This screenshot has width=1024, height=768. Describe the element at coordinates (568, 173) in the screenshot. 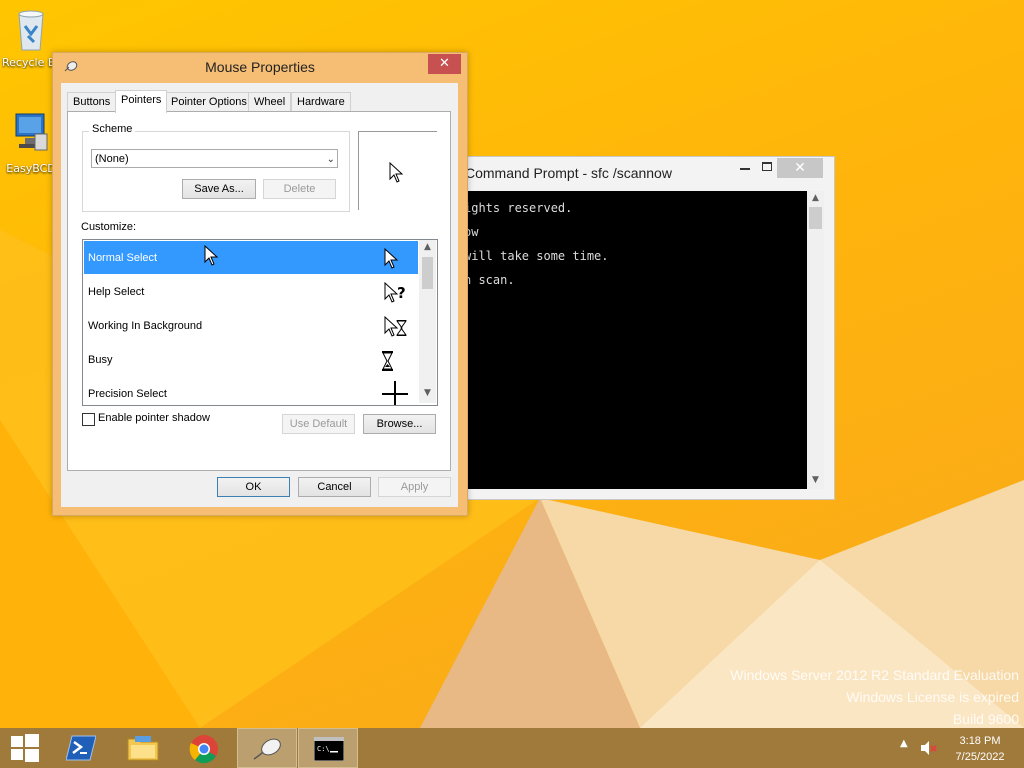

I see `command-prompt-title: Command Prompt - sfc /scannow` at that location.